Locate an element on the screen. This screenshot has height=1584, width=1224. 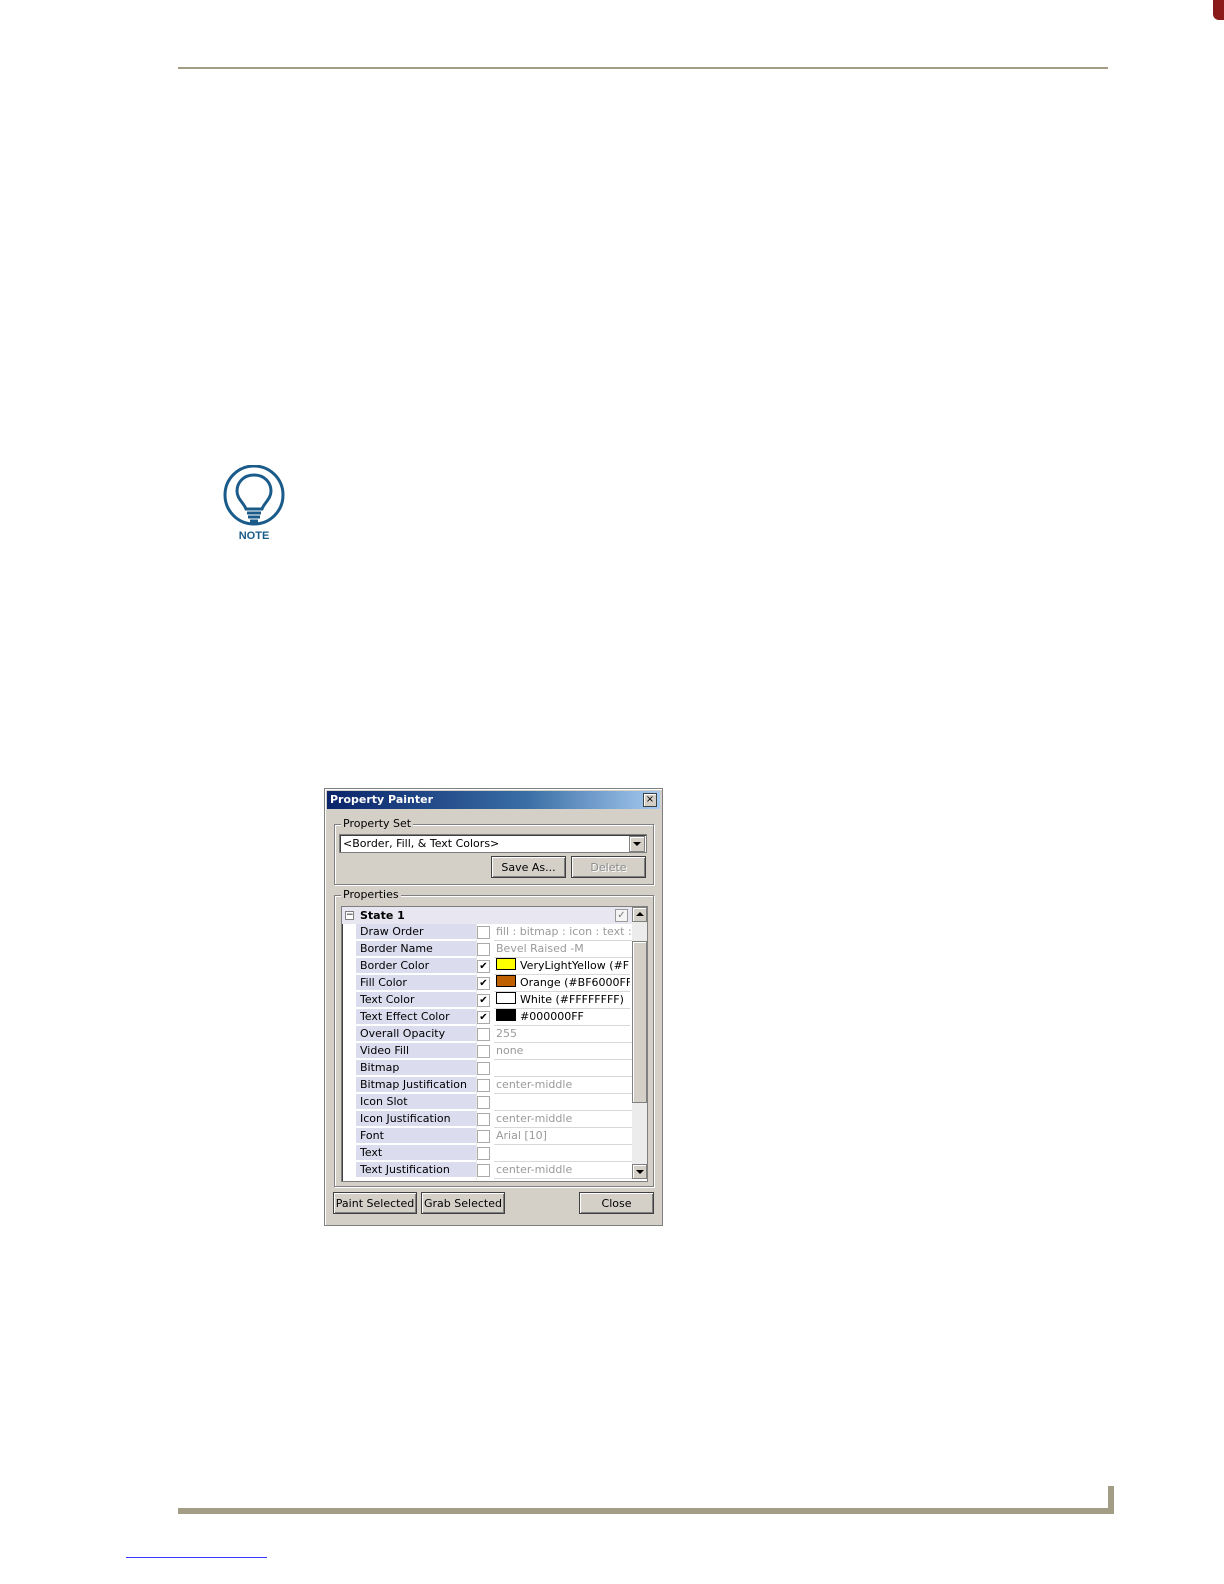
property-name: Border Name is located at coordinates (416, 949).